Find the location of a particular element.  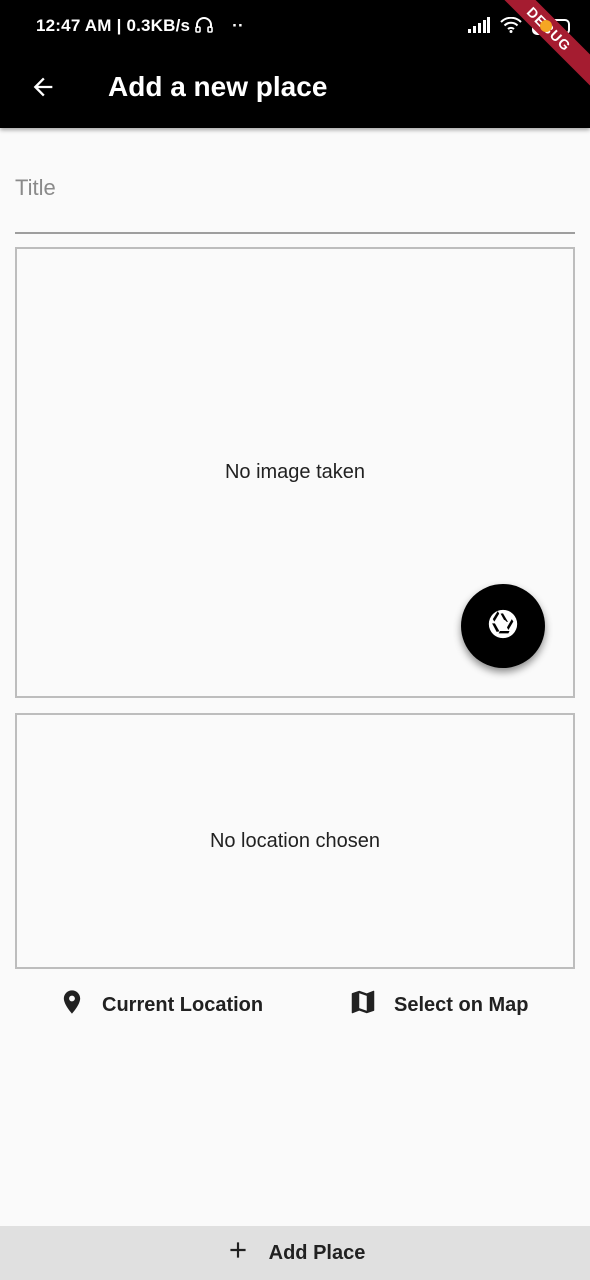

map-icon is located at coordinates (363, 1005).